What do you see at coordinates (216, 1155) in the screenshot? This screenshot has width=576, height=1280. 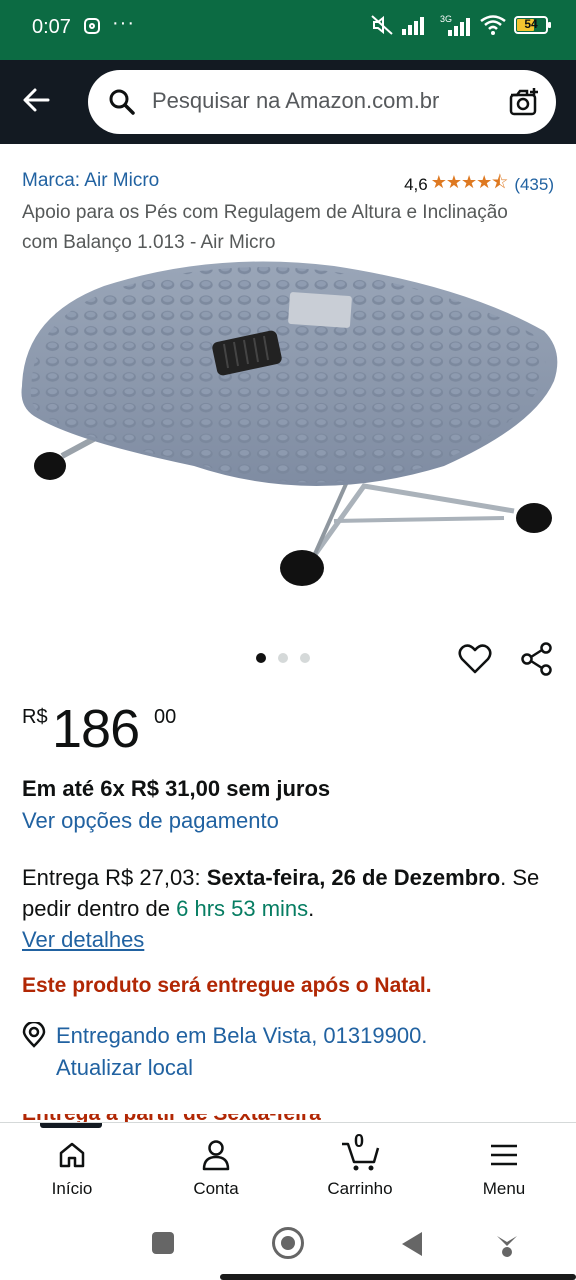 I see `user-icon` at bounding box center [216, 1155].